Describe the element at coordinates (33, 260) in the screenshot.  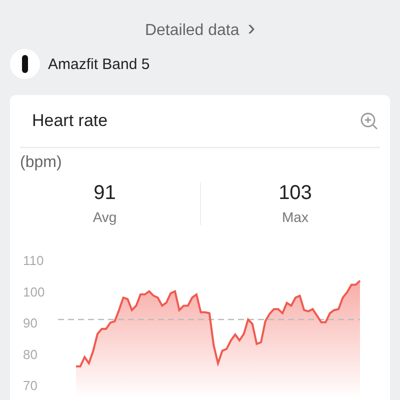
I see `y-tick-label: 110` at that location.